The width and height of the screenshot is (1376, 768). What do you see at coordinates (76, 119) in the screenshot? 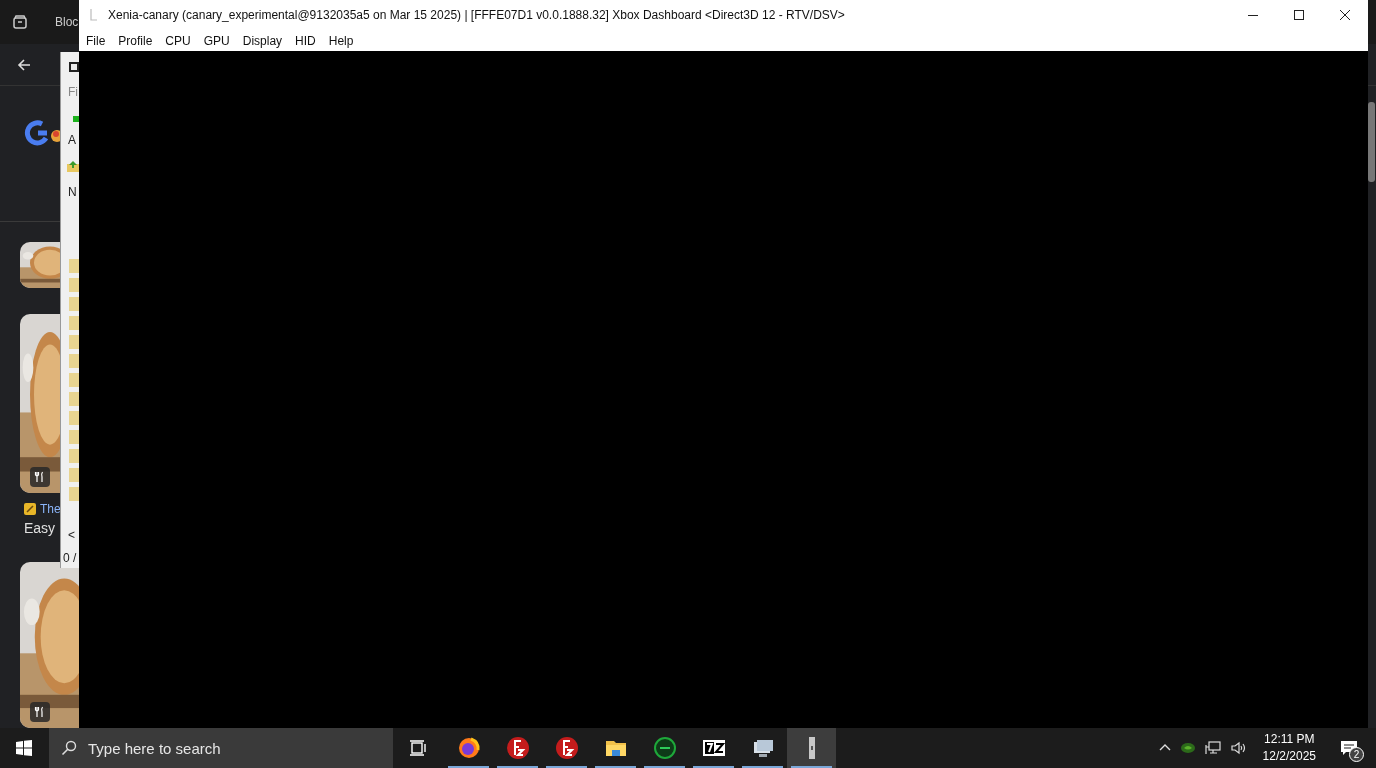
I see `status-icon` at bounding box center [76, 119].